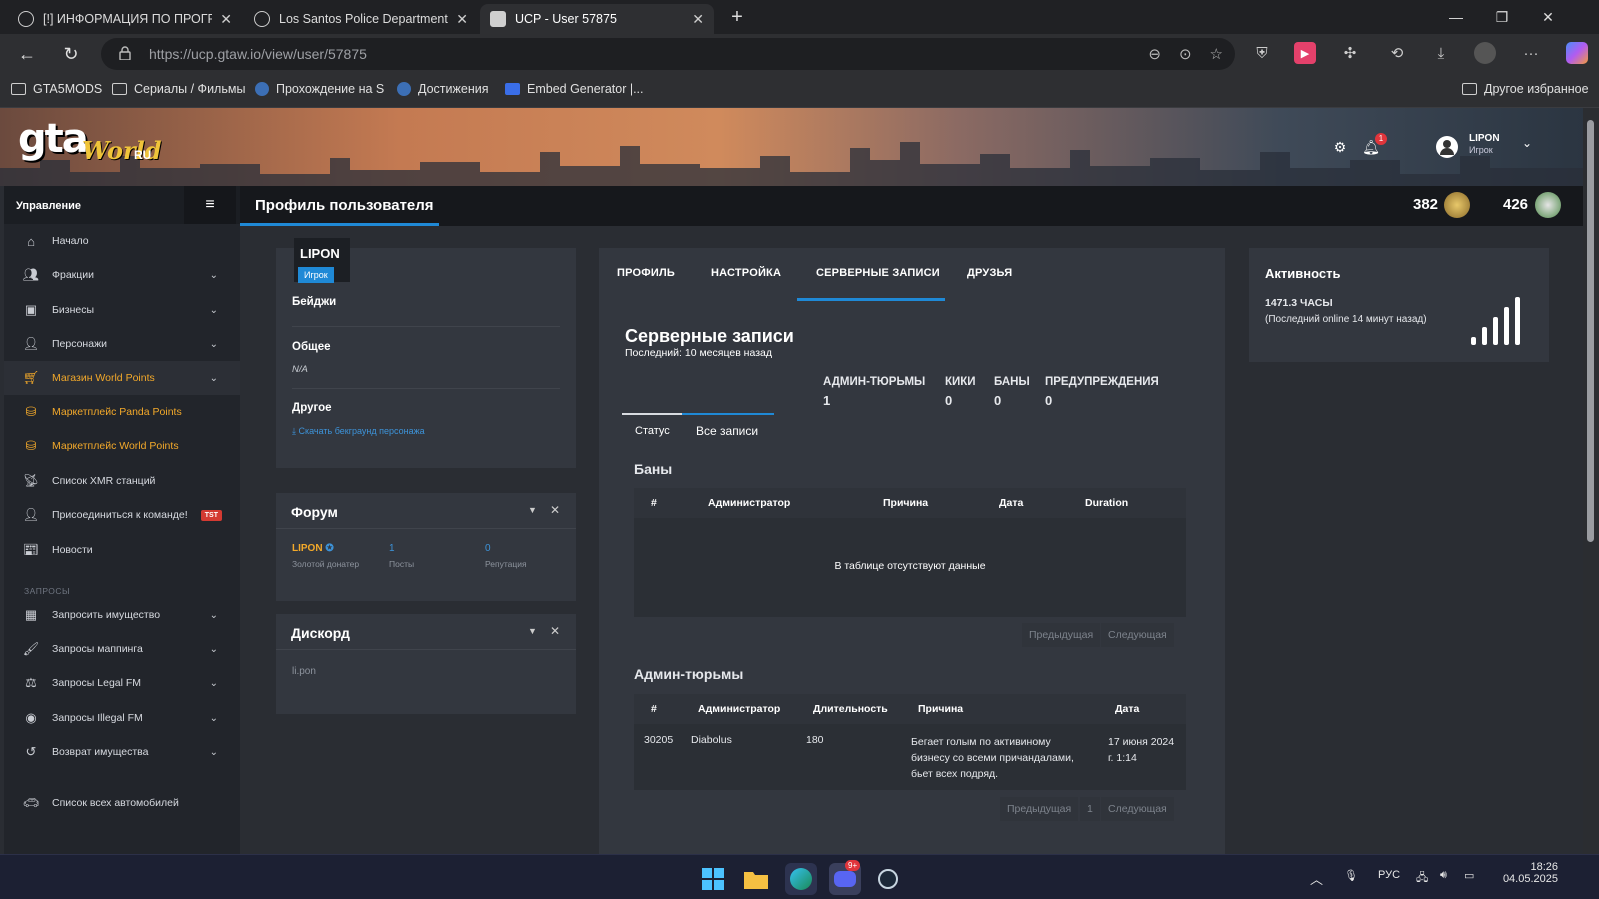  I want to click on page-scrollbar, so click(1591, 481).